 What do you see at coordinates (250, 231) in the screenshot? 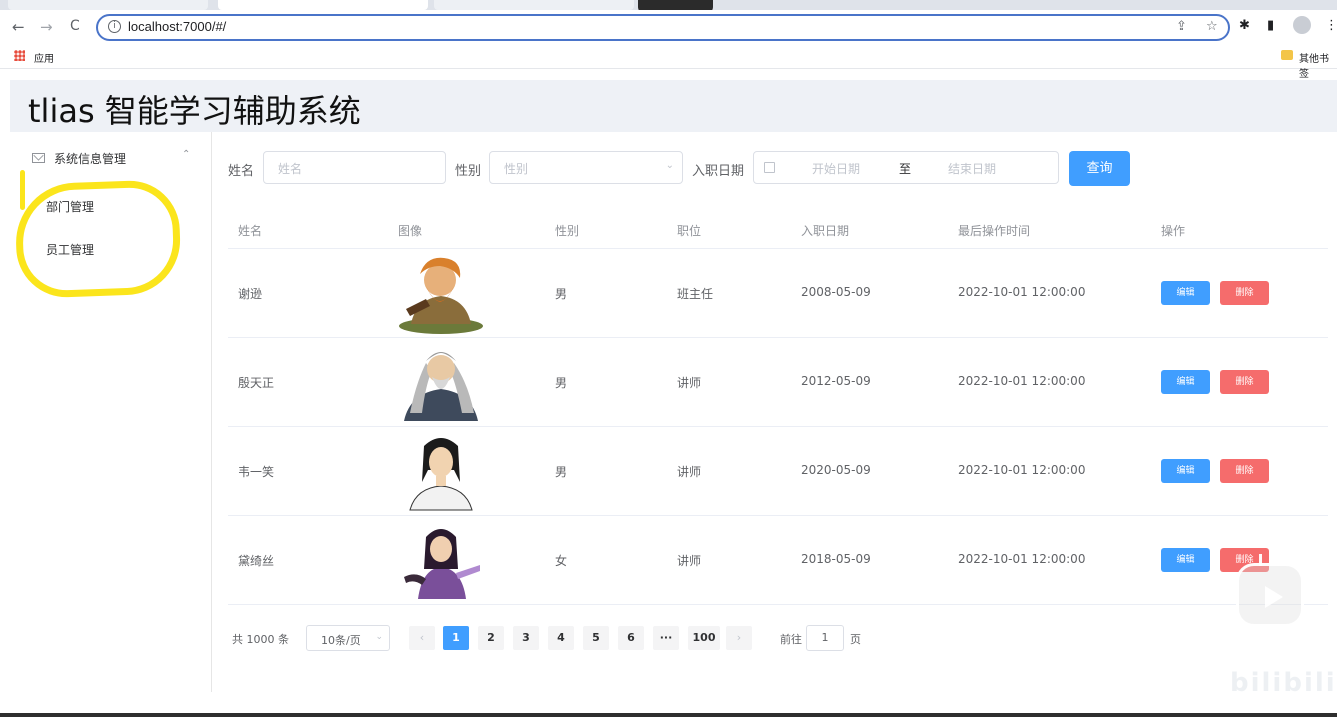
I see `table-header: 姓名` at bounding box center [250, 231].